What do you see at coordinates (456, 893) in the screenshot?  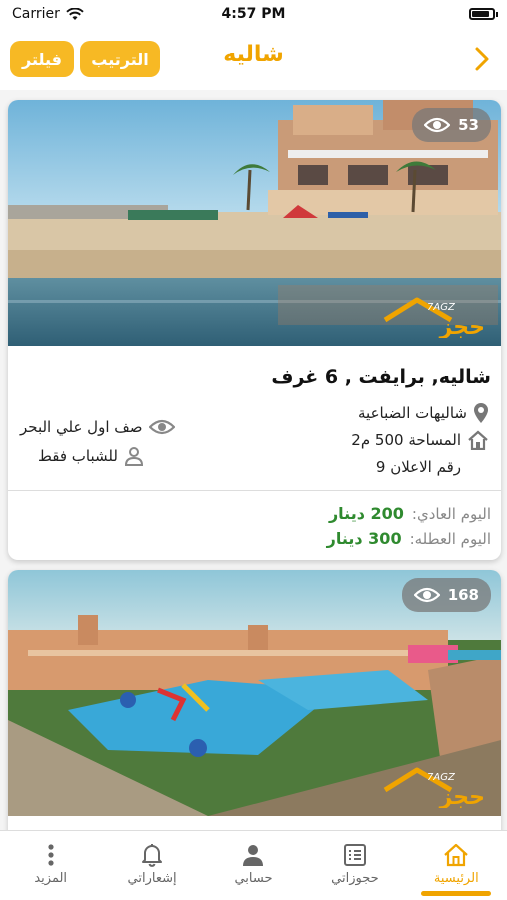 I see `active-tab-indicator` at bounding box center [456, 893].